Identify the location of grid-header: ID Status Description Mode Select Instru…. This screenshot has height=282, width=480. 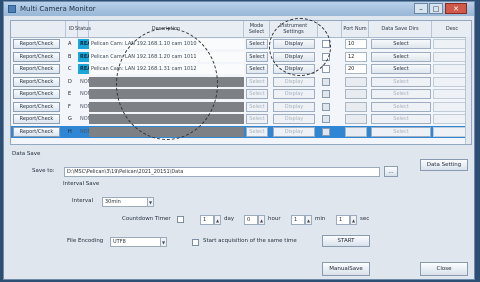
(241, 29).